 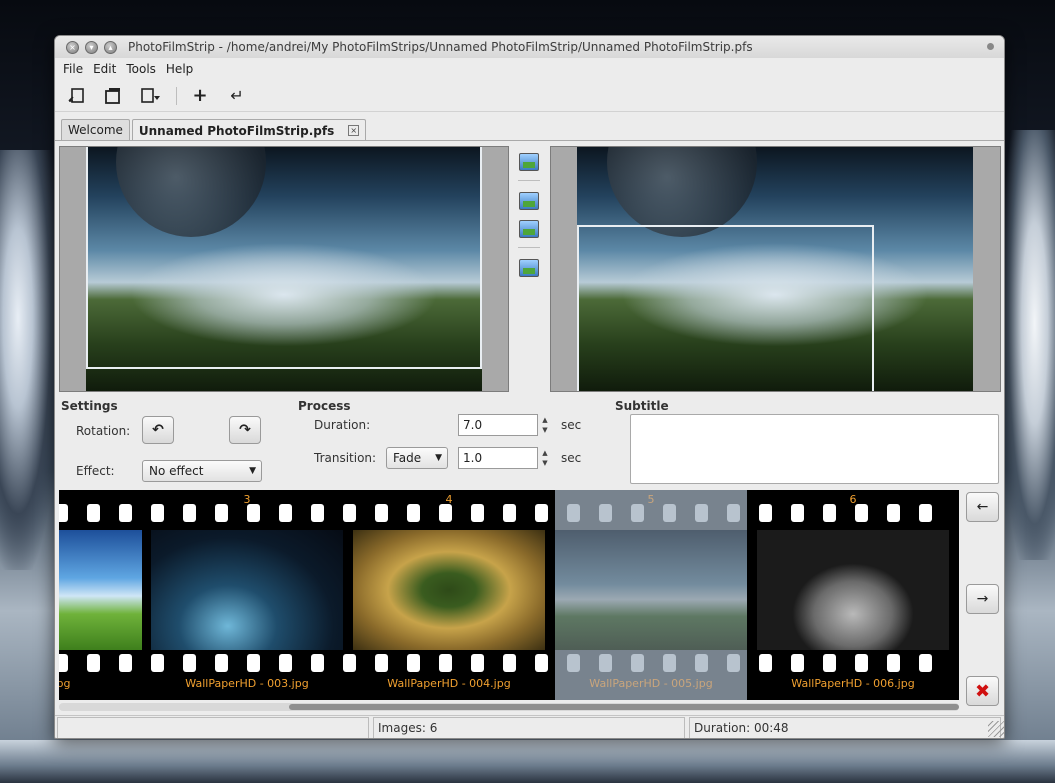 I want to click on rotate-right-button: ↷, so click(x=245, y=430).